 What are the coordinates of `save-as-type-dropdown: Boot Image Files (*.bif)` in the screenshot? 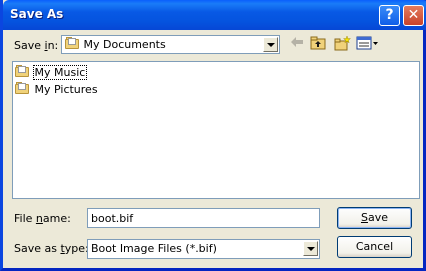 It's located at (203, 249).